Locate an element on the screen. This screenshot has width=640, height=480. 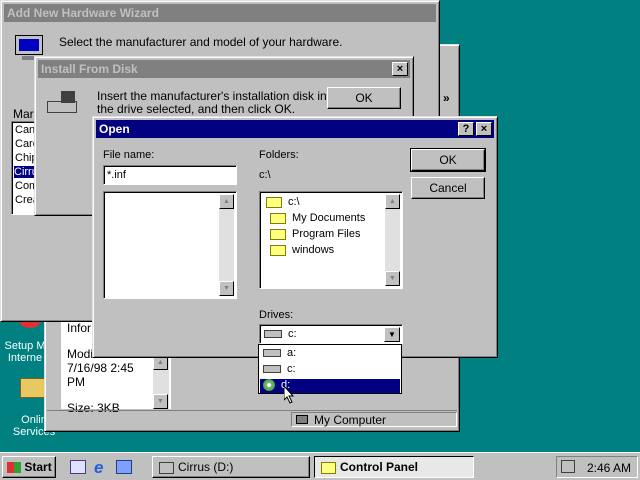
cd-drive-icon is located at coordinates (269, 385).